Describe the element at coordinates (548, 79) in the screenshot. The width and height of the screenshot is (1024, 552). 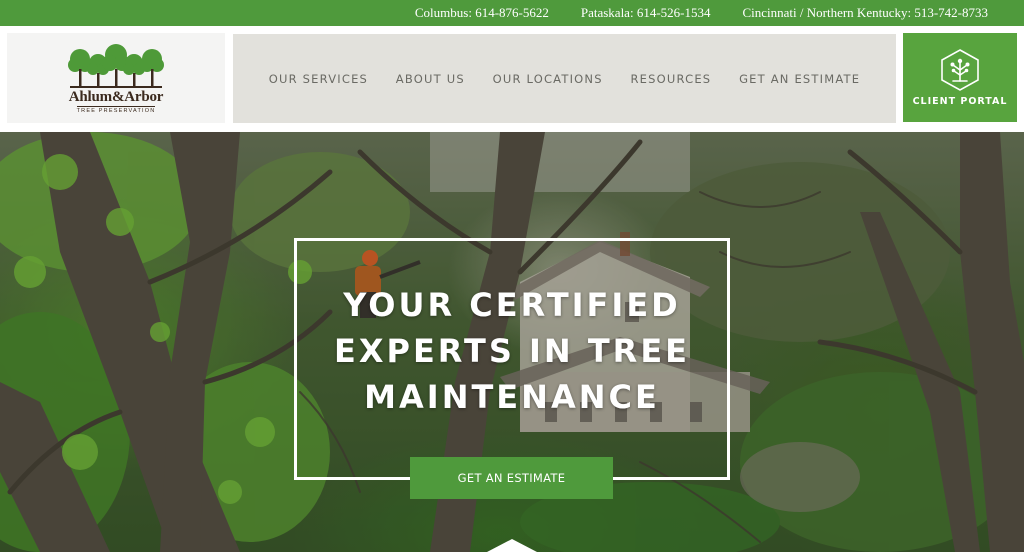
I see `nav-our-locations: OUR LOCATIONS` at that location.